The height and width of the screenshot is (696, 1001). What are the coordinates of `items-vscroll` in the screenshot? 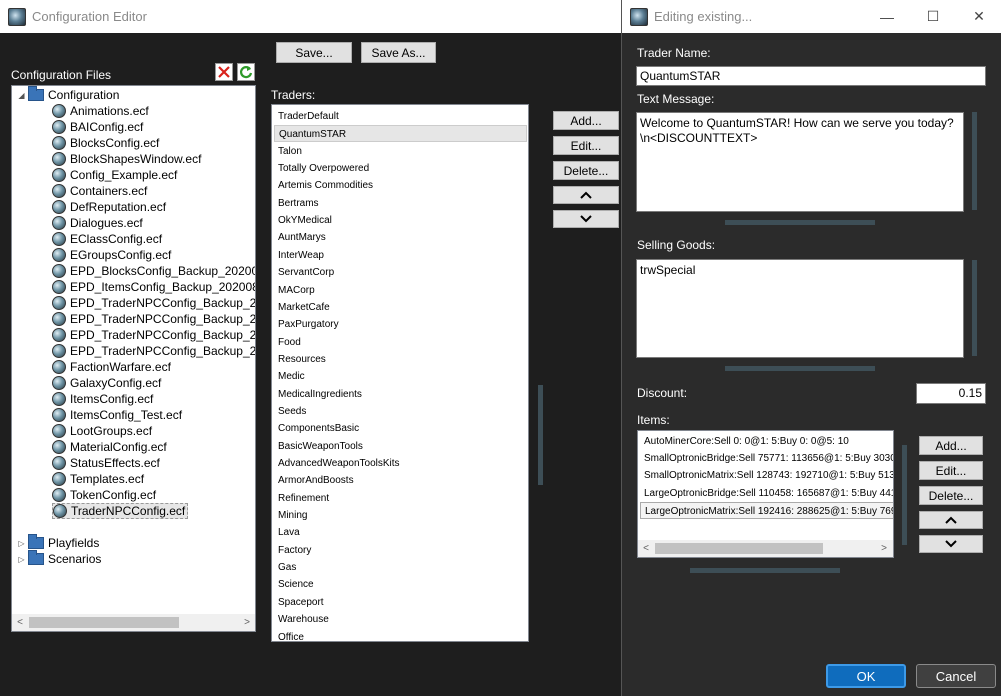 It's located at (904, 495).